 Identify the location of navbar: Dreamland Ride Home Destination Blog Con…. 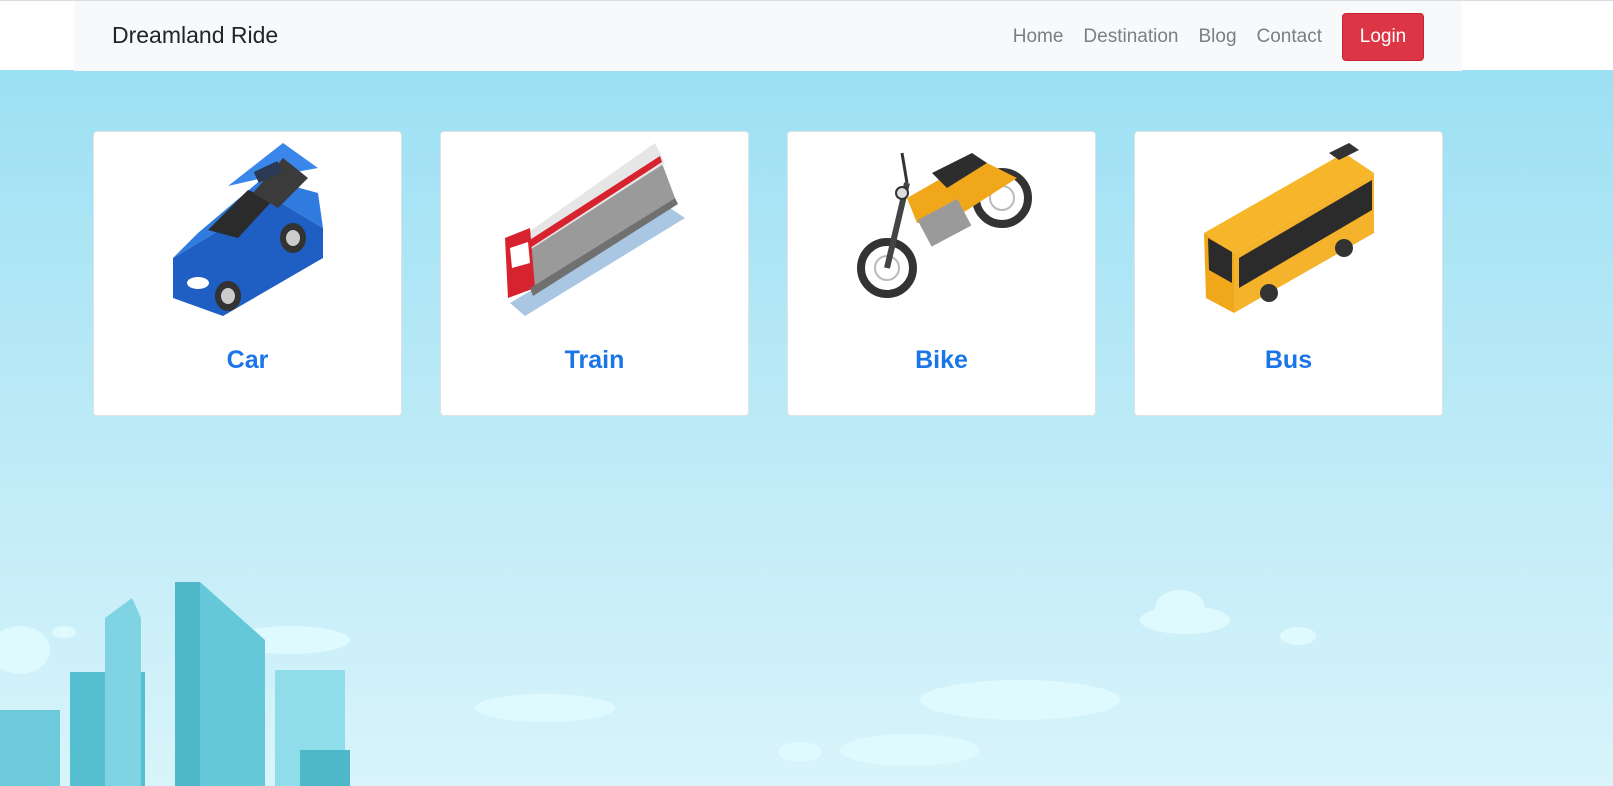
(768, 35).